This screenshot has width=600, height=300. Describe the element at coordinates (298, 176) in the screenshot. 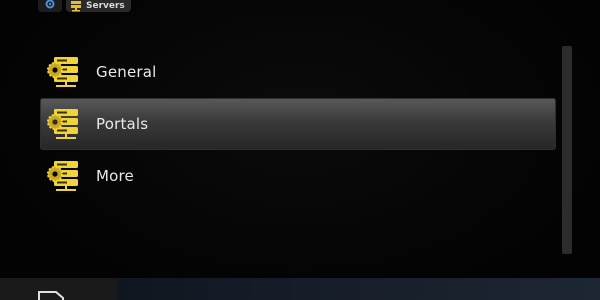

I see `menu-item-more: More` at that location.